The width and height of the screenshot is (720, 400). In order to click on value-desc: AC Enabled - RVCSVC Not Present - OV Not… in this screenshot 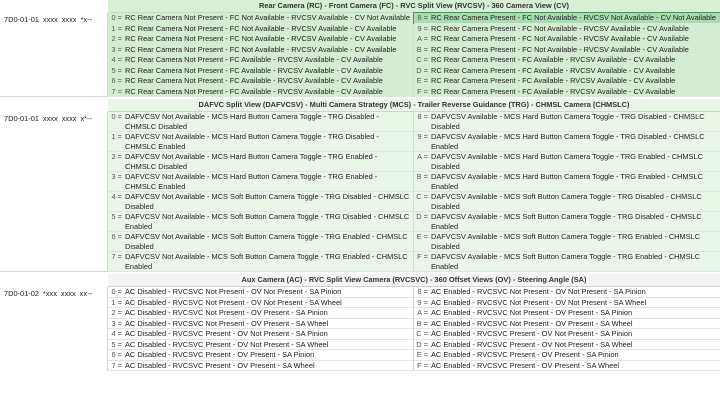, I will do `click(538, 291)`.